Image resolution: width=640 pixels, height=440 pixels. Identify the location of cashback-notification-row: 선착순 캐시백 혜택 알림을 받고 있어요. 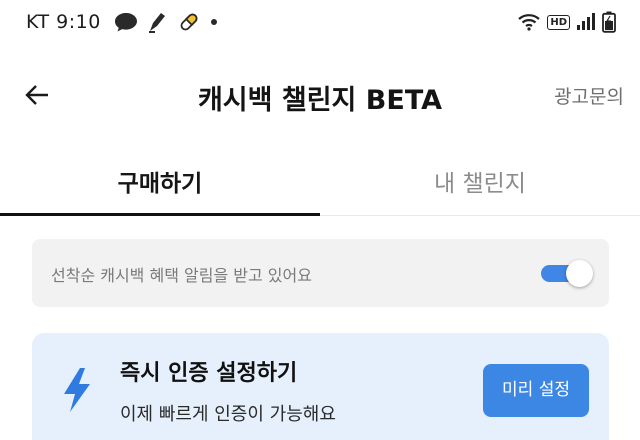
(320, 273).